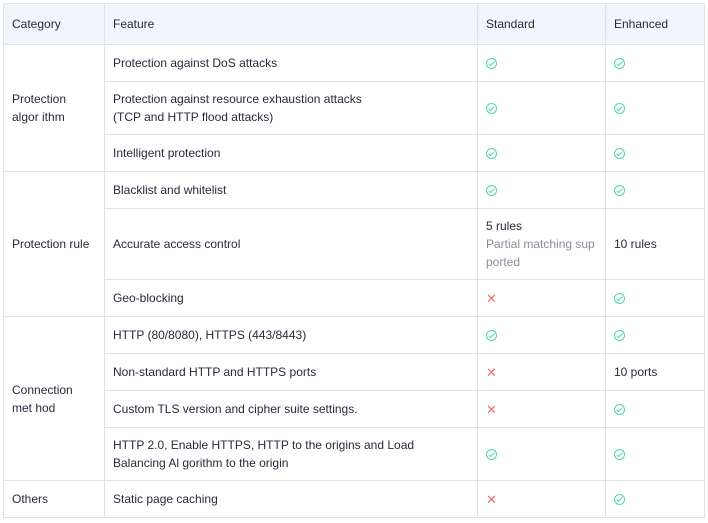 The image size is (708, 523). What do you see at coordinates (54, 108) in the screenshot?
I see `category-cell: Protection algor ithm` at bounding box center [54, 108].